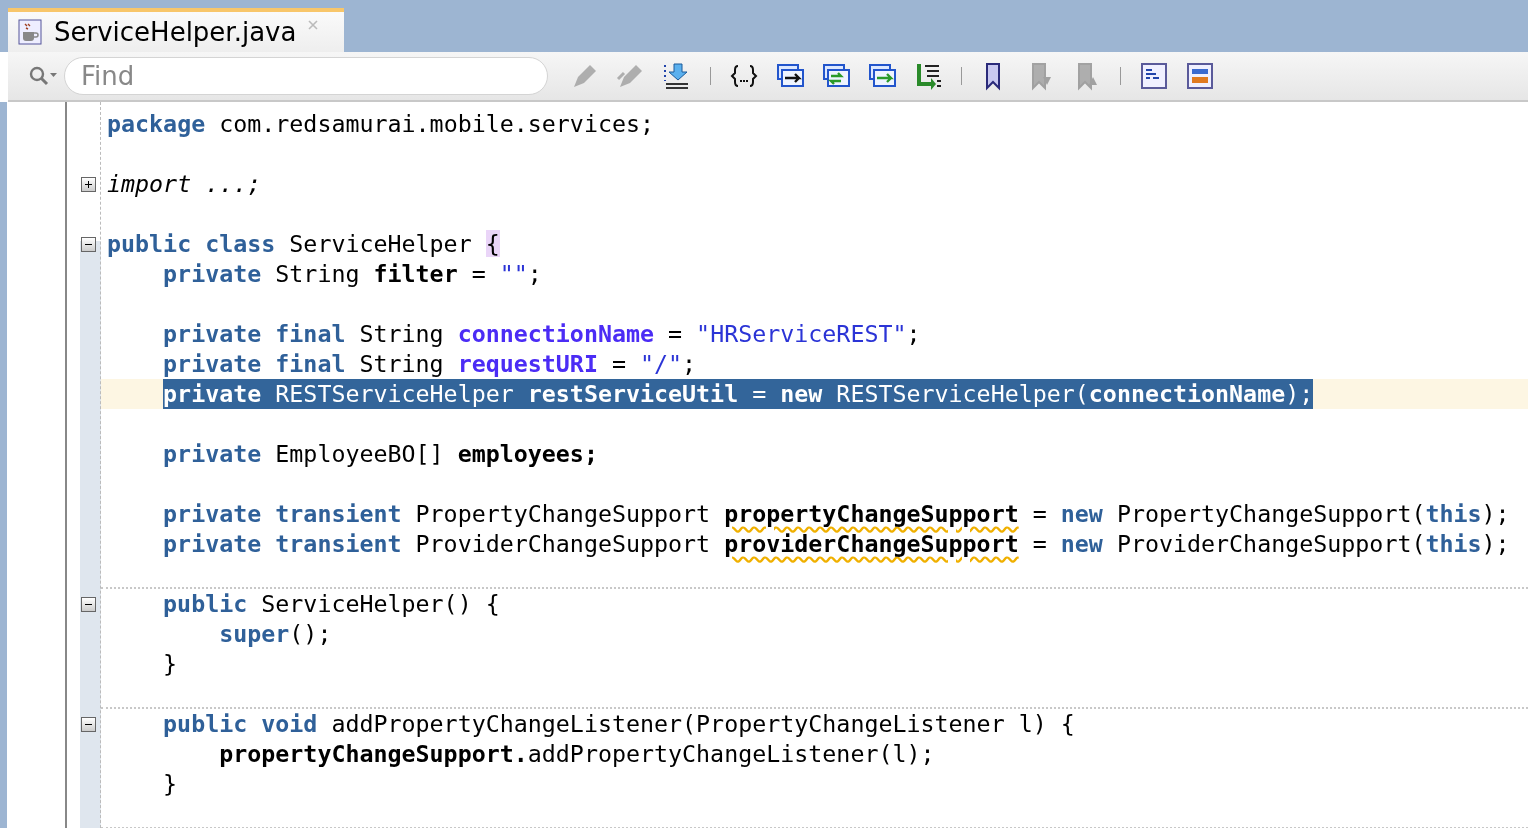 The height and width of the screenshot is (828, 1528). What do you see at coordinates (619, 724) in the screenshot?
I see `code-line: public void addPropertyChangeListener(PropertyChangeListener l) {` at bounding box center [619, 724].